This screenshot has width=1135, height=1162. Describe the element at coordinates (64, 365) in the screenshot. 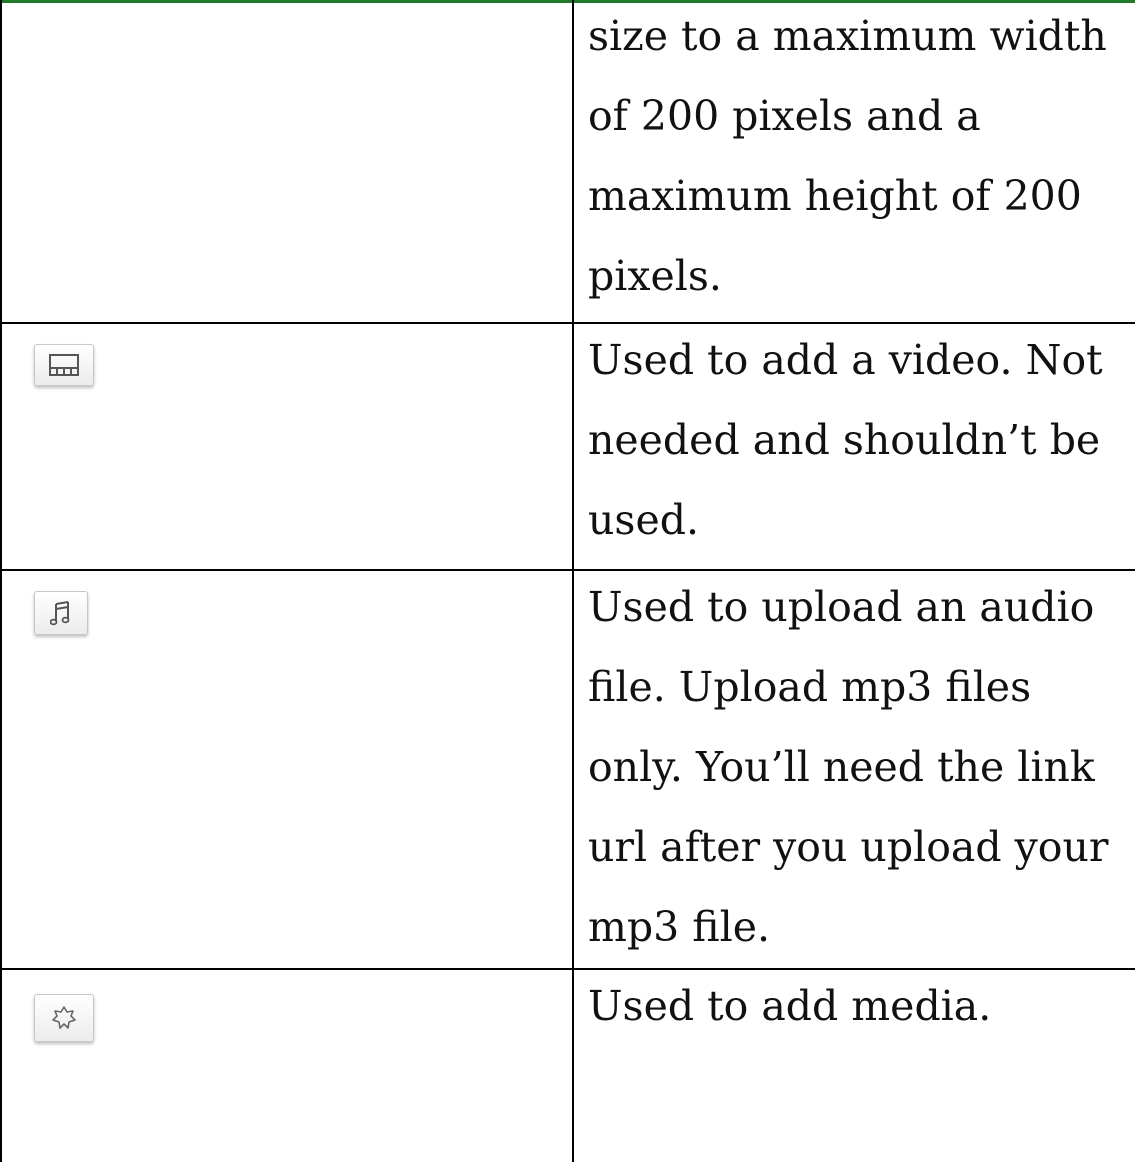

I see `video-icon` at that location.